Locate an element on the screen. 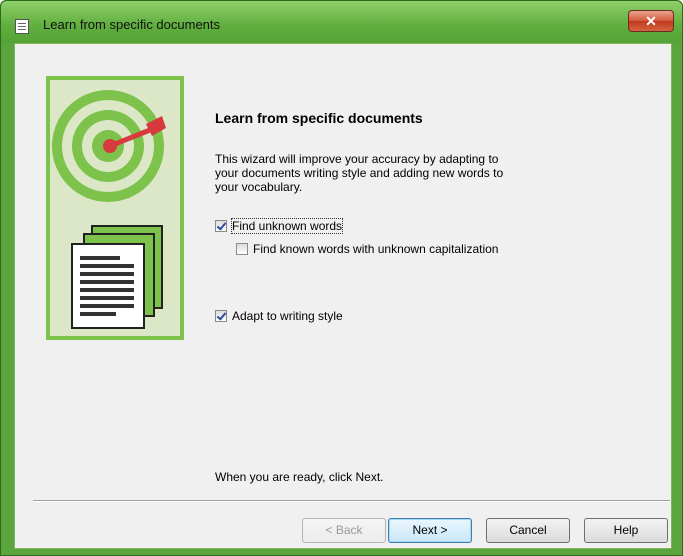 The image size is (683, 556). option-find-unknown-words: Find unknown words is located at coordinates (279, 226).